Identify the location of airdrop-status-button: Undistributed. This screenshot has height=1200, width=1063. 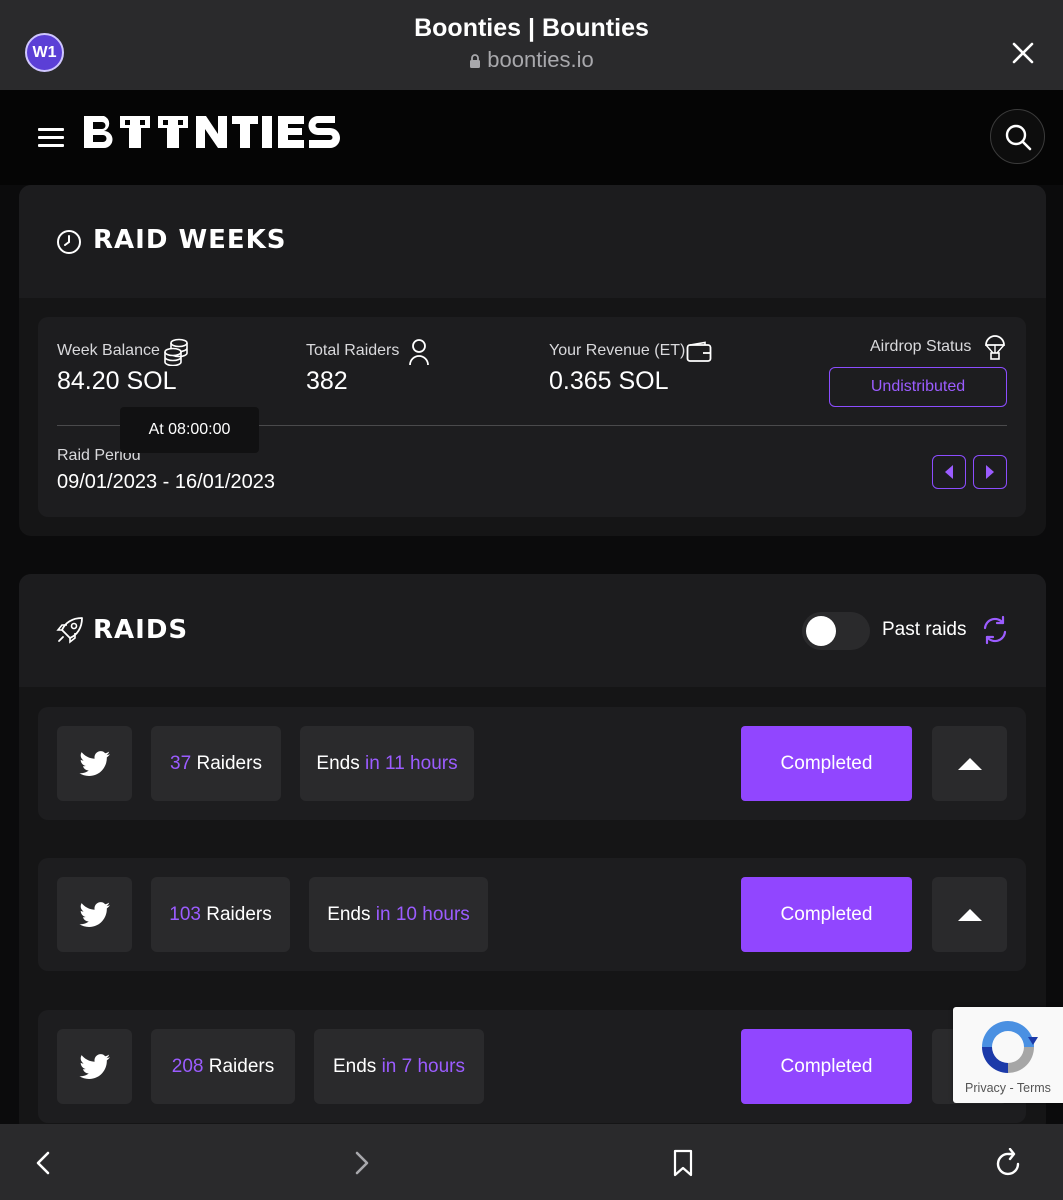
(918, 387).